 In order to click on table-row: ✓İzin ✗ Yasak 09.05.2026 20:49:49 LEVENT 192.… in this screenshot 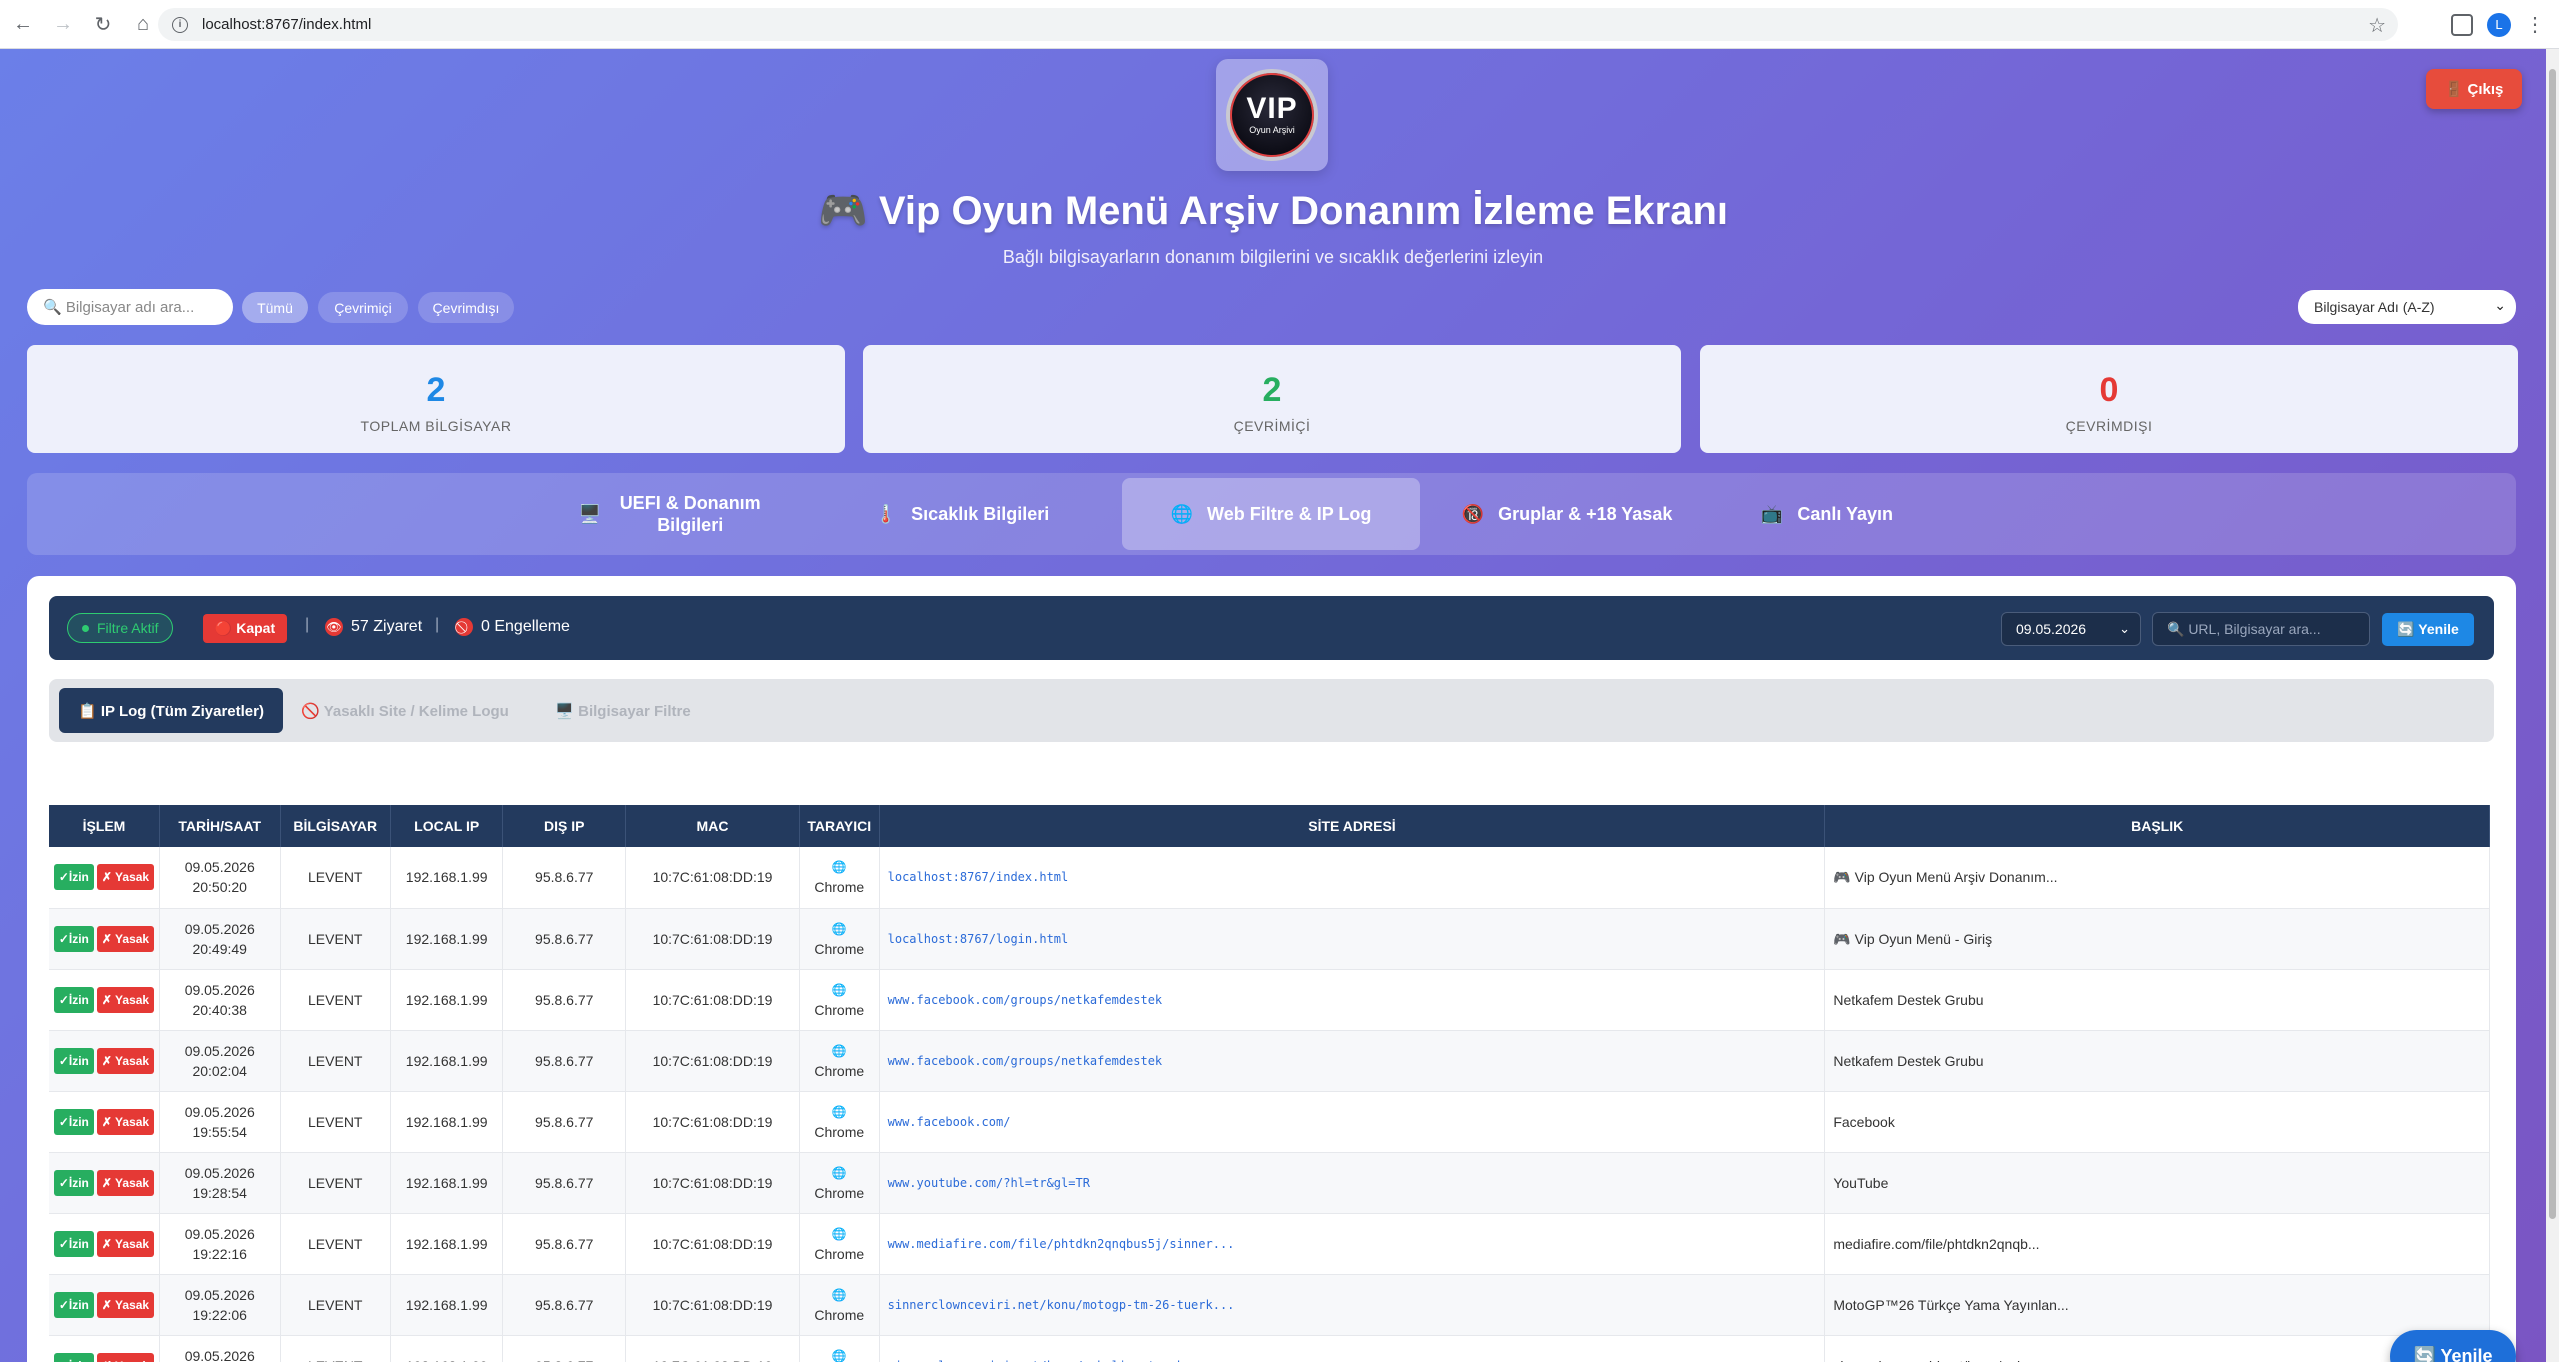, I will do `click(1269, 939)`.